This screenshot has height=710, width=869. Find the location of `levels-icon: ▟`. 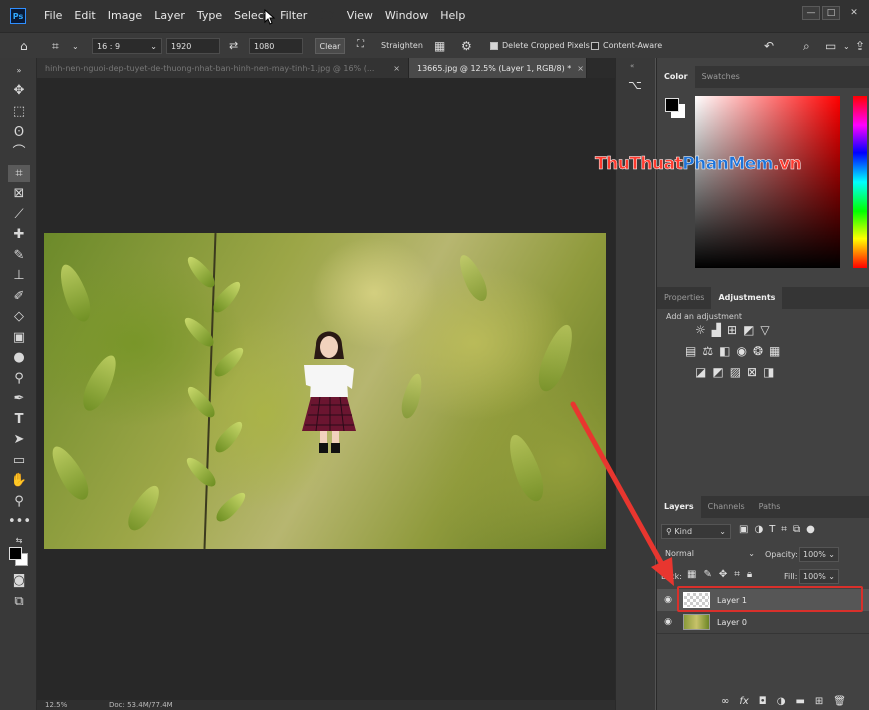

levels-icon: ▟ is located at coordinates (716, 330).